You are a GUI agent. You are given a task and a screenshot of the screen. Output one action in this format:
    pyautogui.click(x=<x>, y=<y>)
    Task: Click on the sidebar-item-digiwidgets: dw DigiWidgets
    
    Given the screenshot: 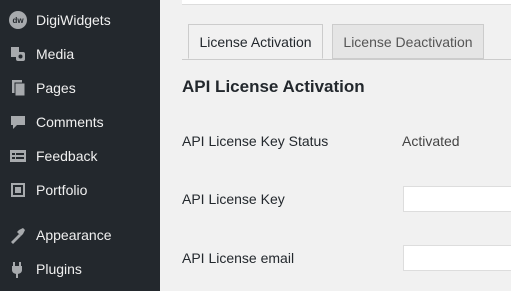 What is the action you would take?
    pyautogui.click(x=80, y=20)
    